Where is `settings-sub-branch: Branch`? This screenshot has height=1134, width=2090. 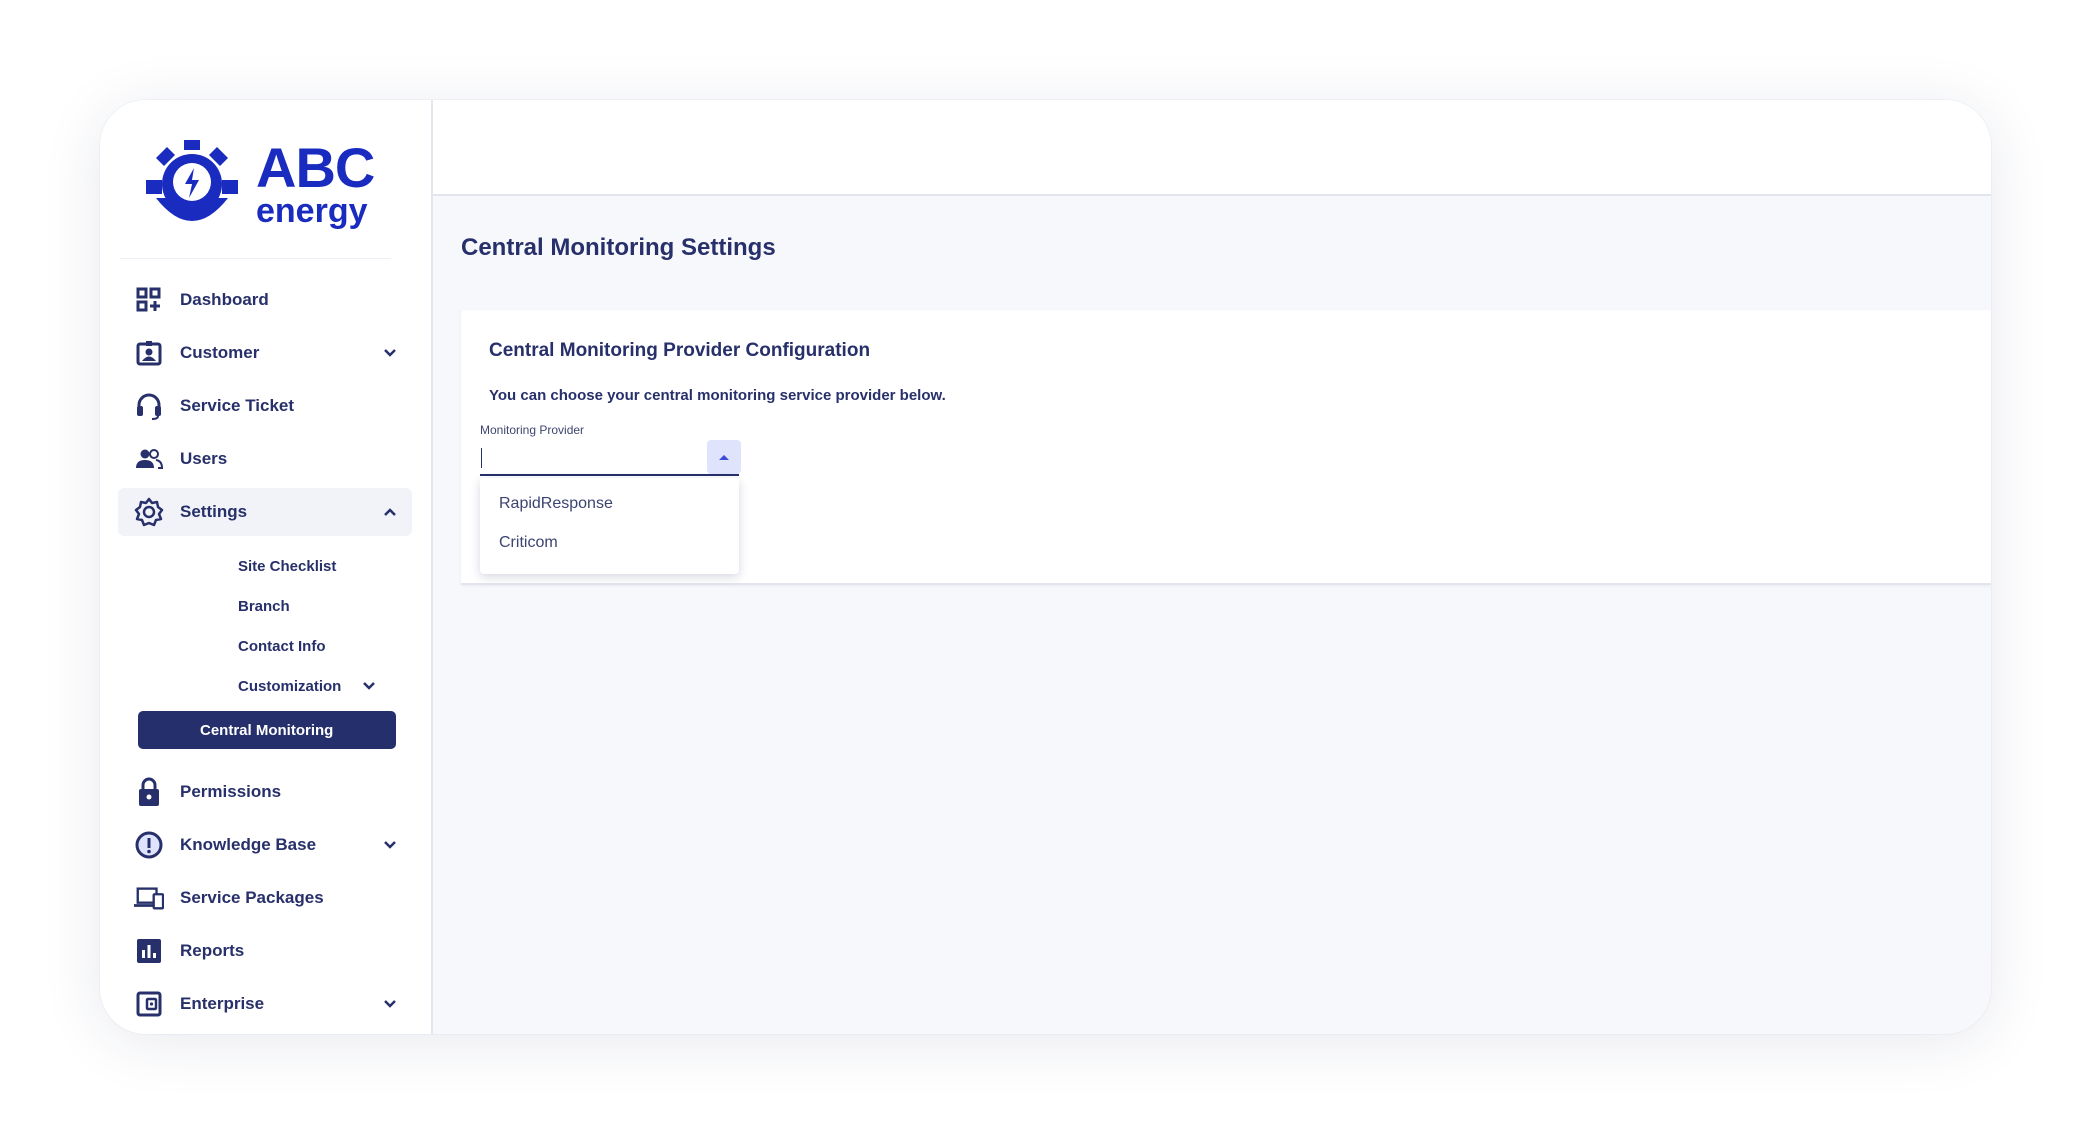
settings-sub-branch: Branch is located at coordinates (264, 606).